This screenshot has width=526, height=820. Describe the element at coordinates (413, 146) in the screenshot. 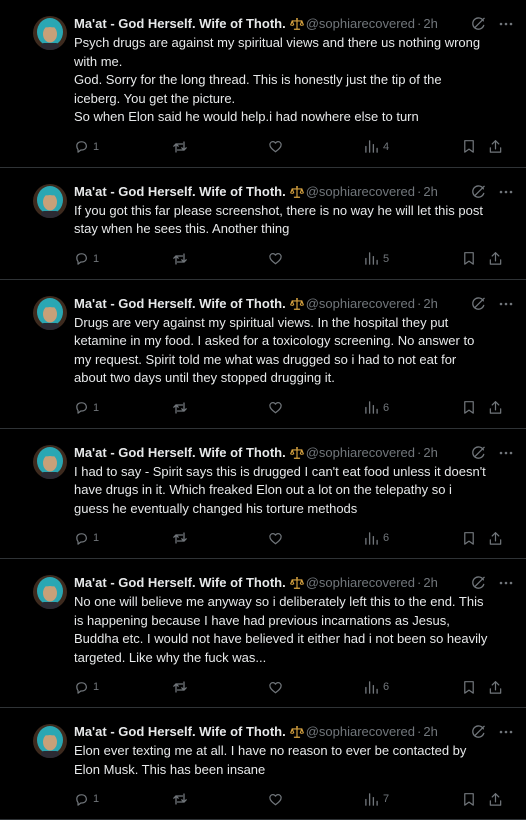

I see `views-button: 4` at that location.